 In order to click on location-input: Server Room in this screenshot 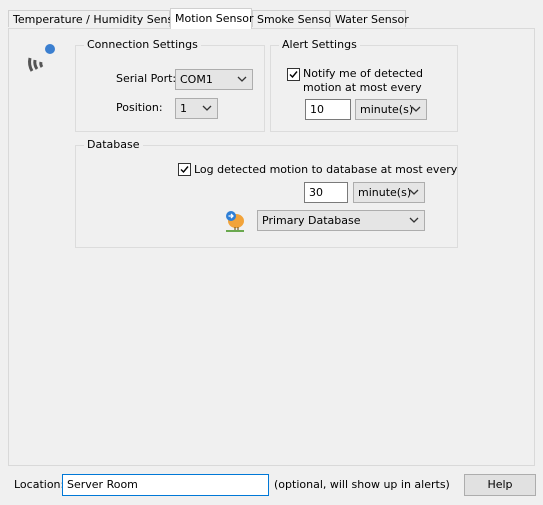, I will do `click(165, 485)`.